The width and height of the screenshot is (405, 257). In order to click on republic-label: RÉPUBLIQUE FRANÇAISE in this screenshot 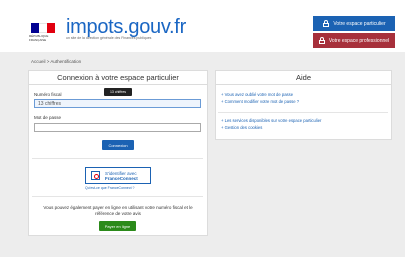, I will do `click(39, 38)`.